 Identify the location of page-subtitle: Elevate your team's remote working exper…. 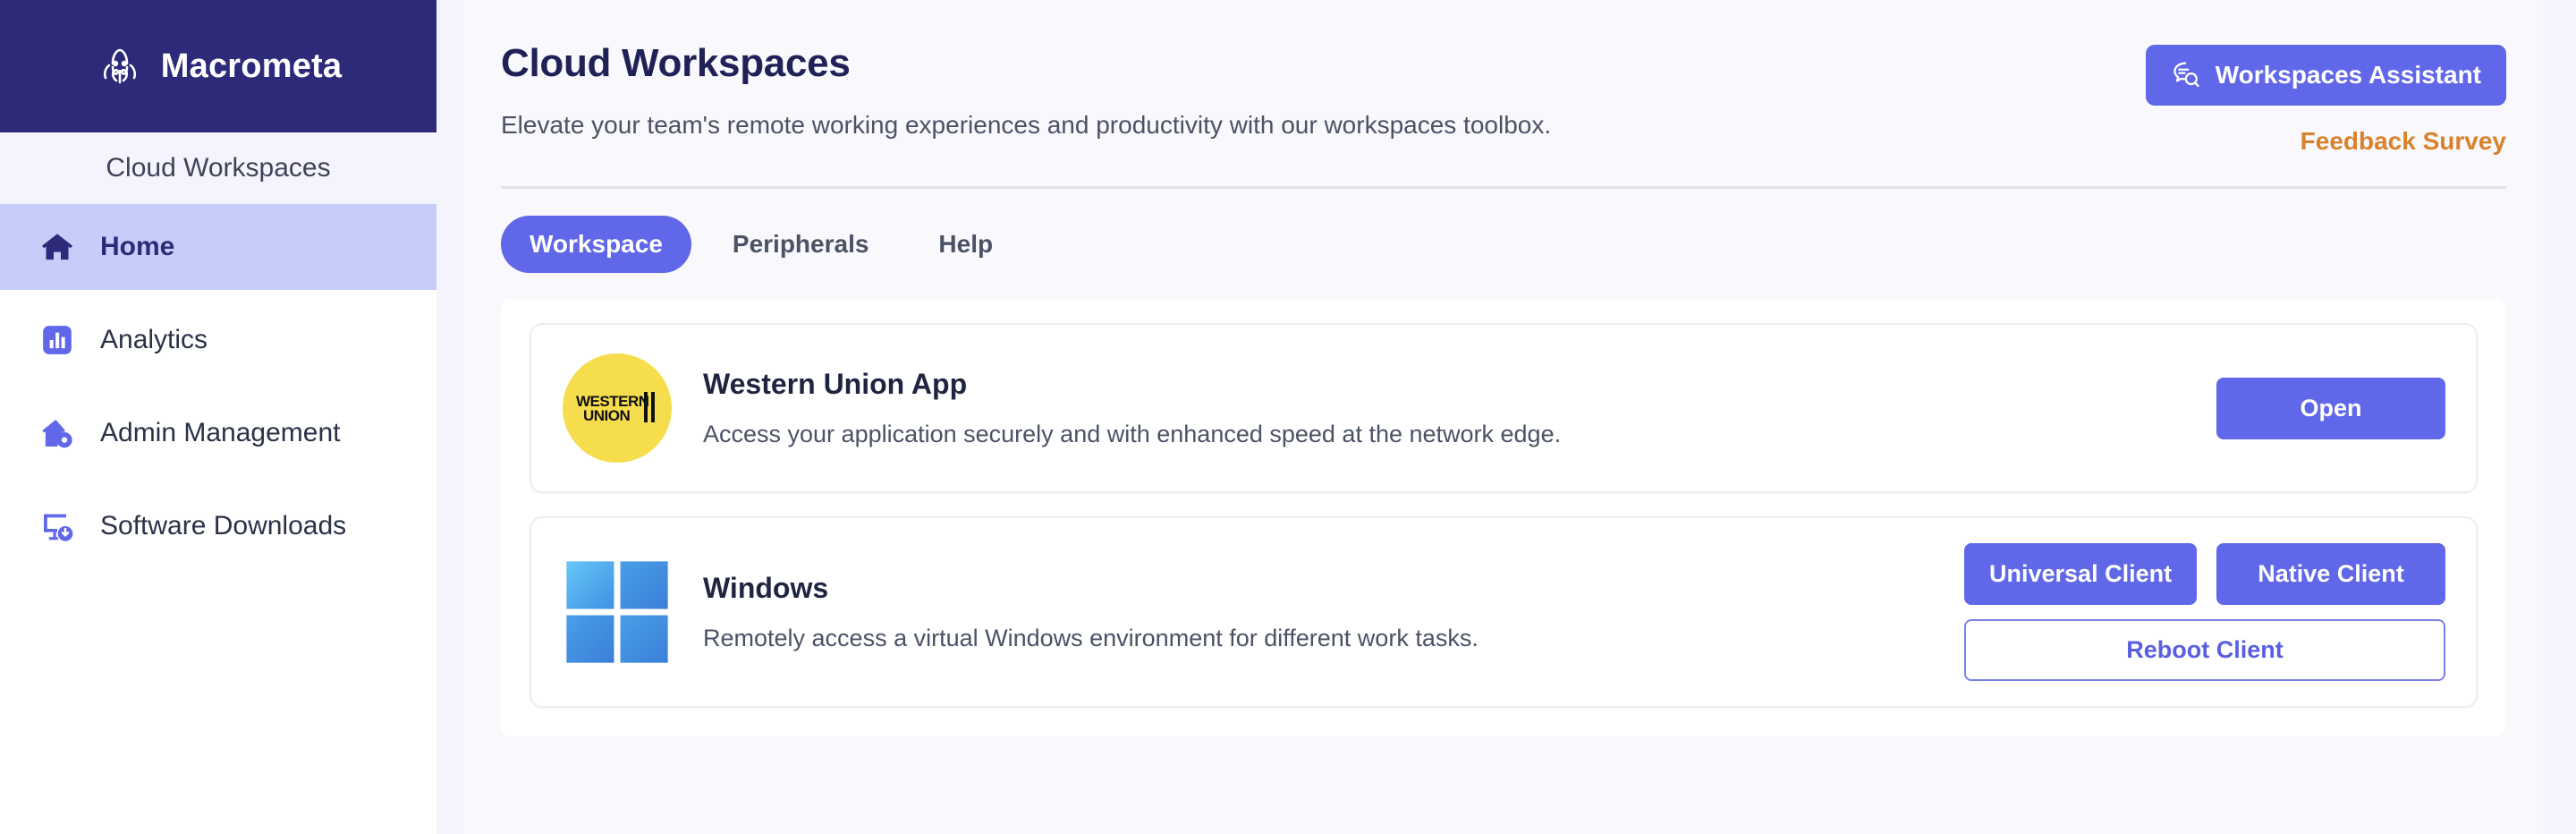
(1026, 125).